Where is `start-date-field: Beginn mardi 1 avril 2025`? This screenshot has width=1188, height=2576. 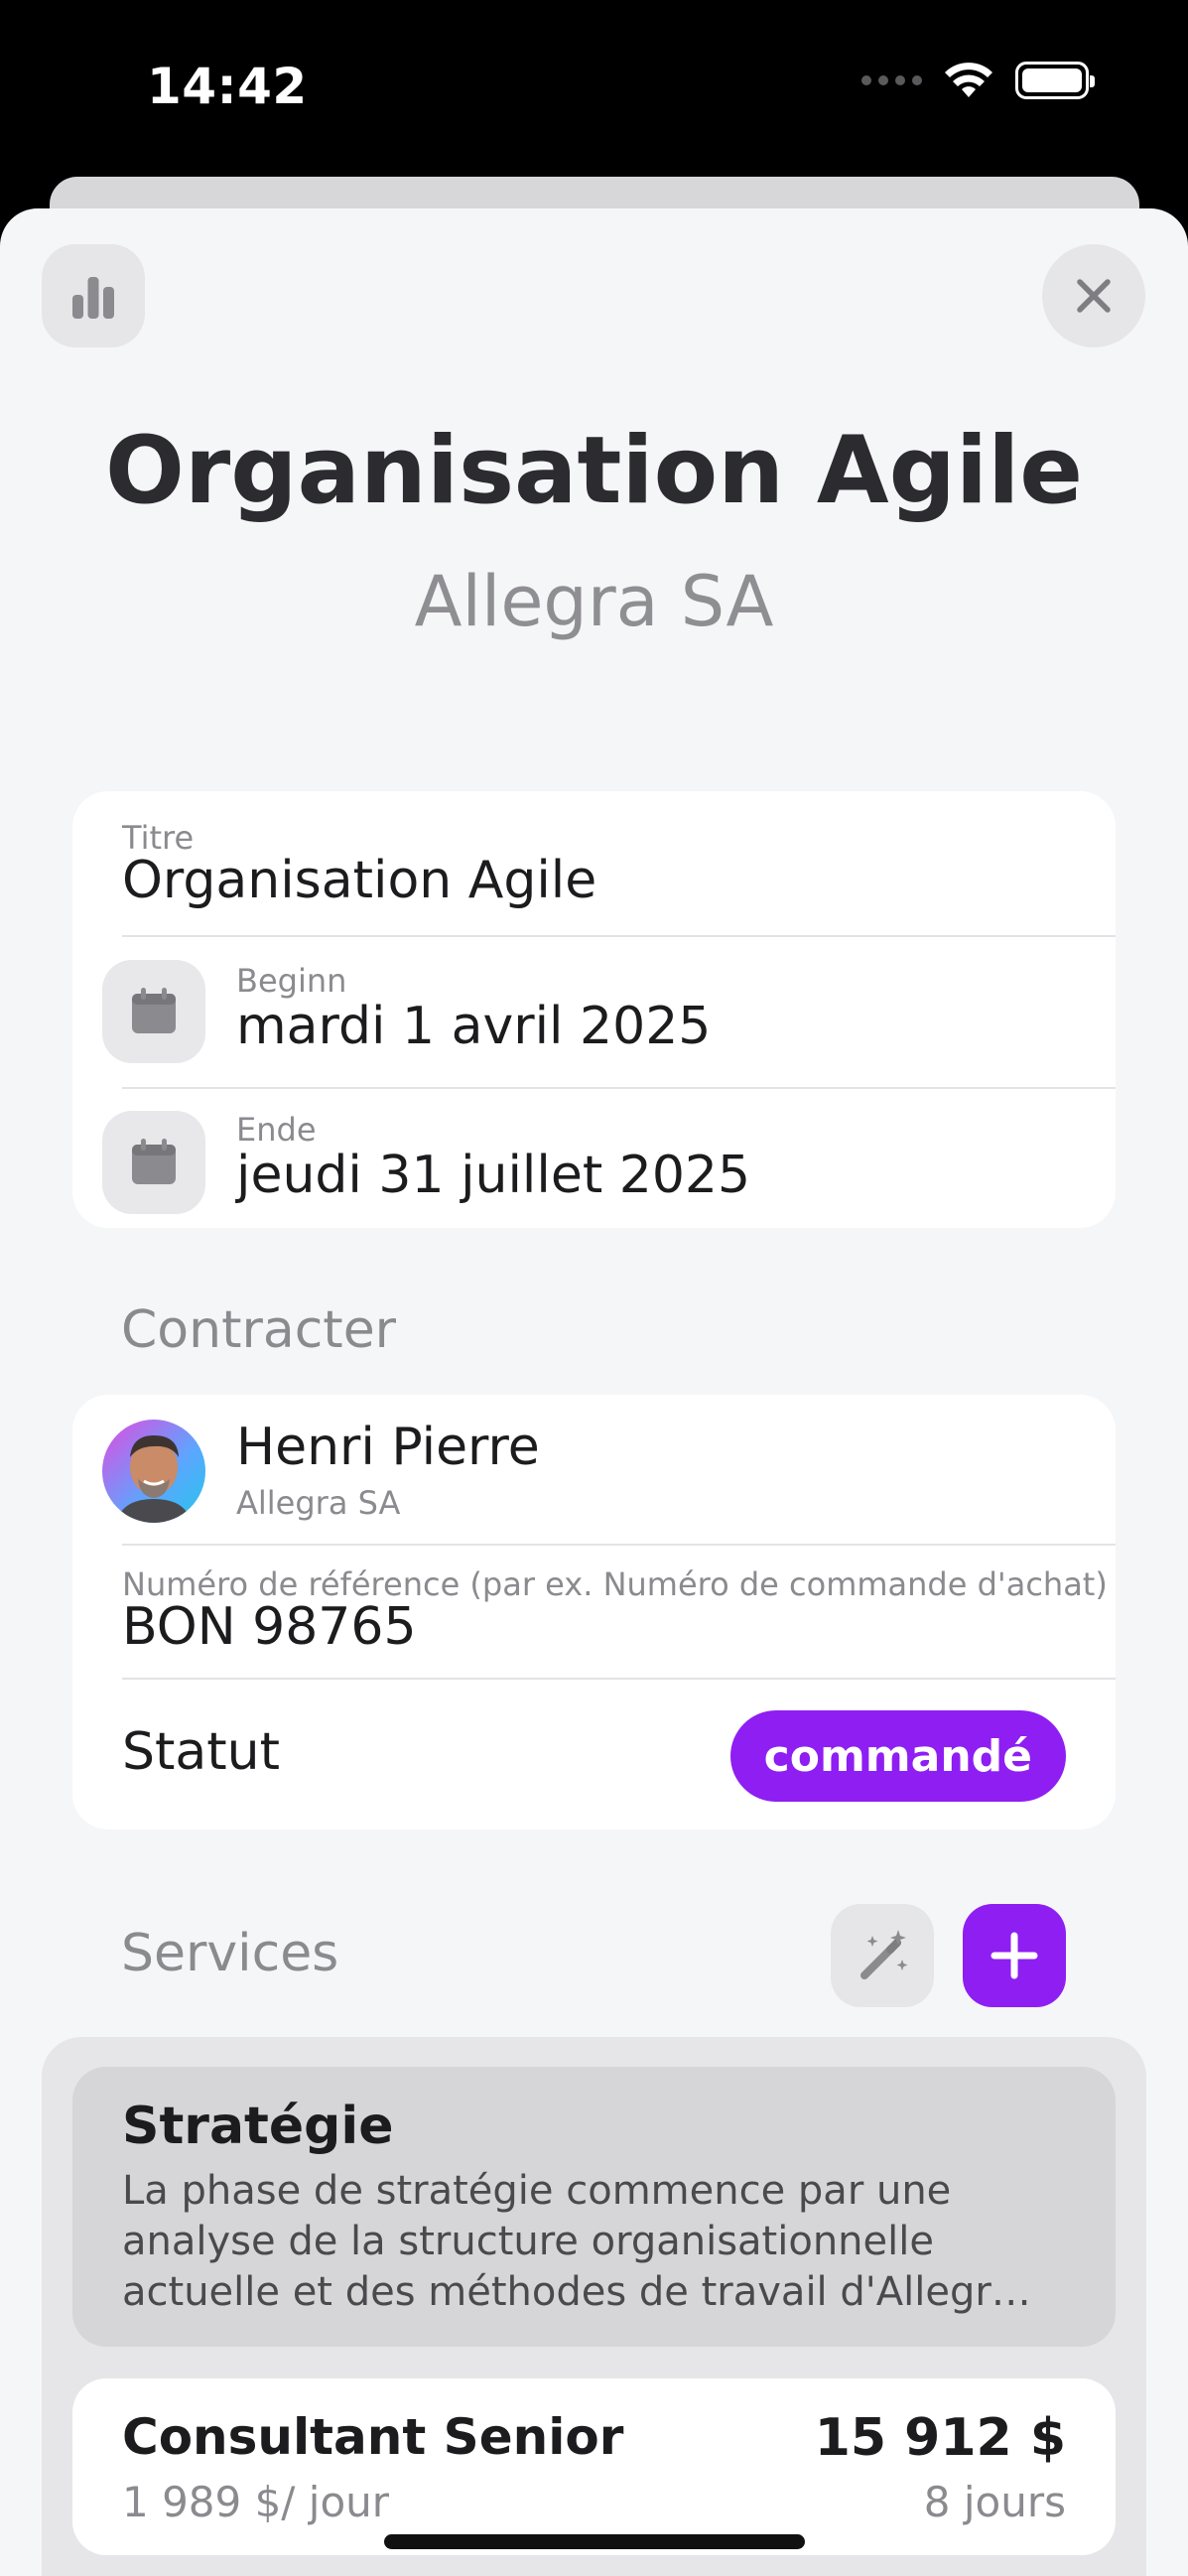
start-date-field: Beginn mardi 1 avril 2025 is located at coordinates (594, 1012).